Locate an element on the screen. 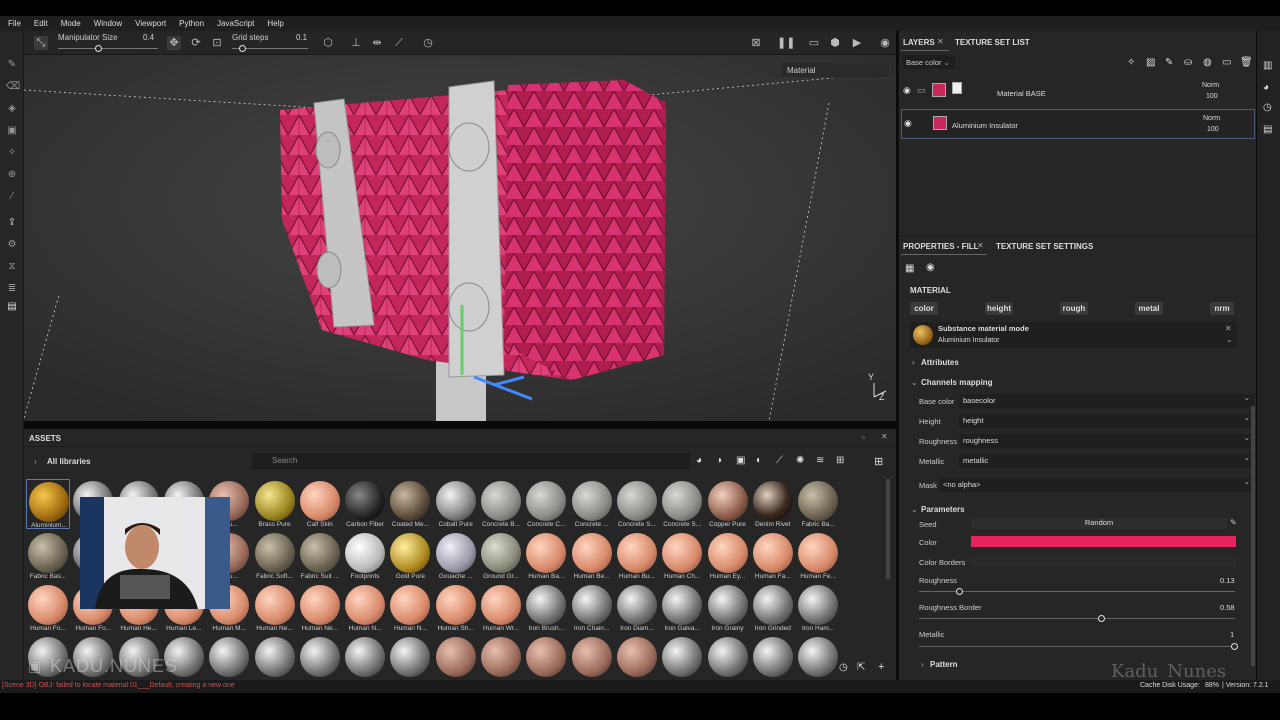 The width and height of the screenshot is (1280, 720). filter-brush-icon: ⟋ is located at coordinates (779, 460).